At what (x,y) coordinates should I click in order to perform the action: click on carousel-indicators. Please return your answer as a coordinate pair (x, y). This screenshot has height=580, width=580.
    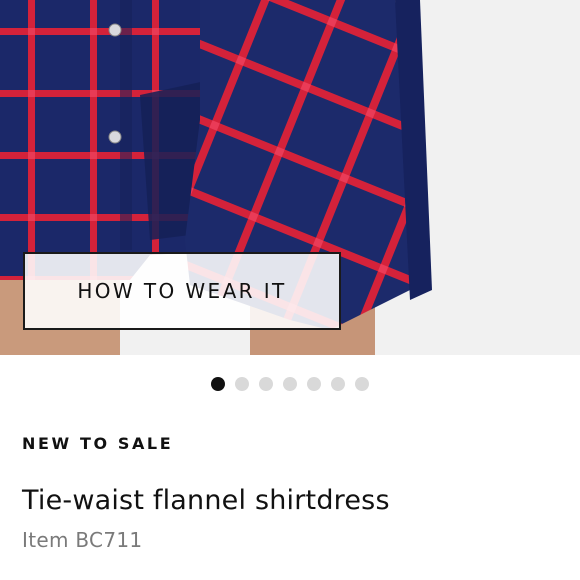
    Looking at the image, I should click on (290, 384).